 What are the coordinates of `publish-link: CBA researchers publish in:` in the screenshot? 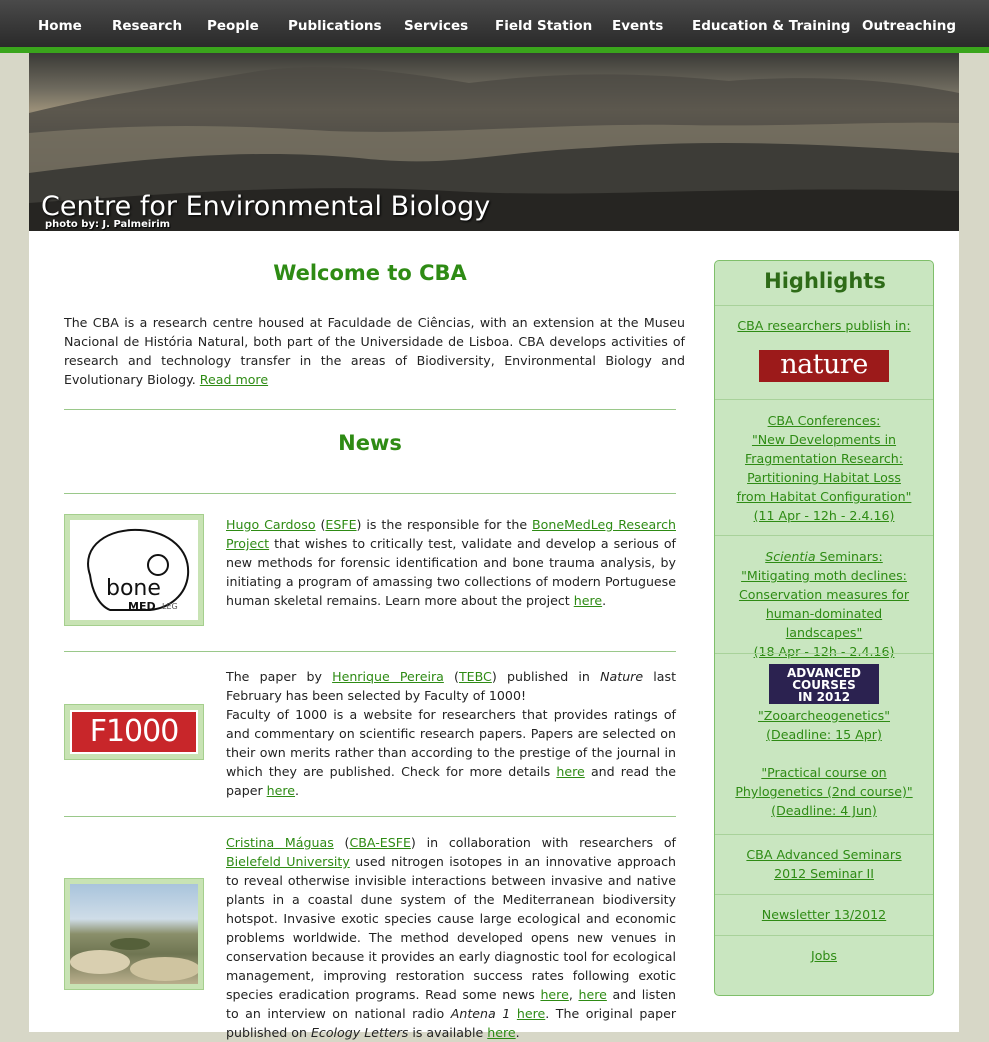 It's located at (823, 325).